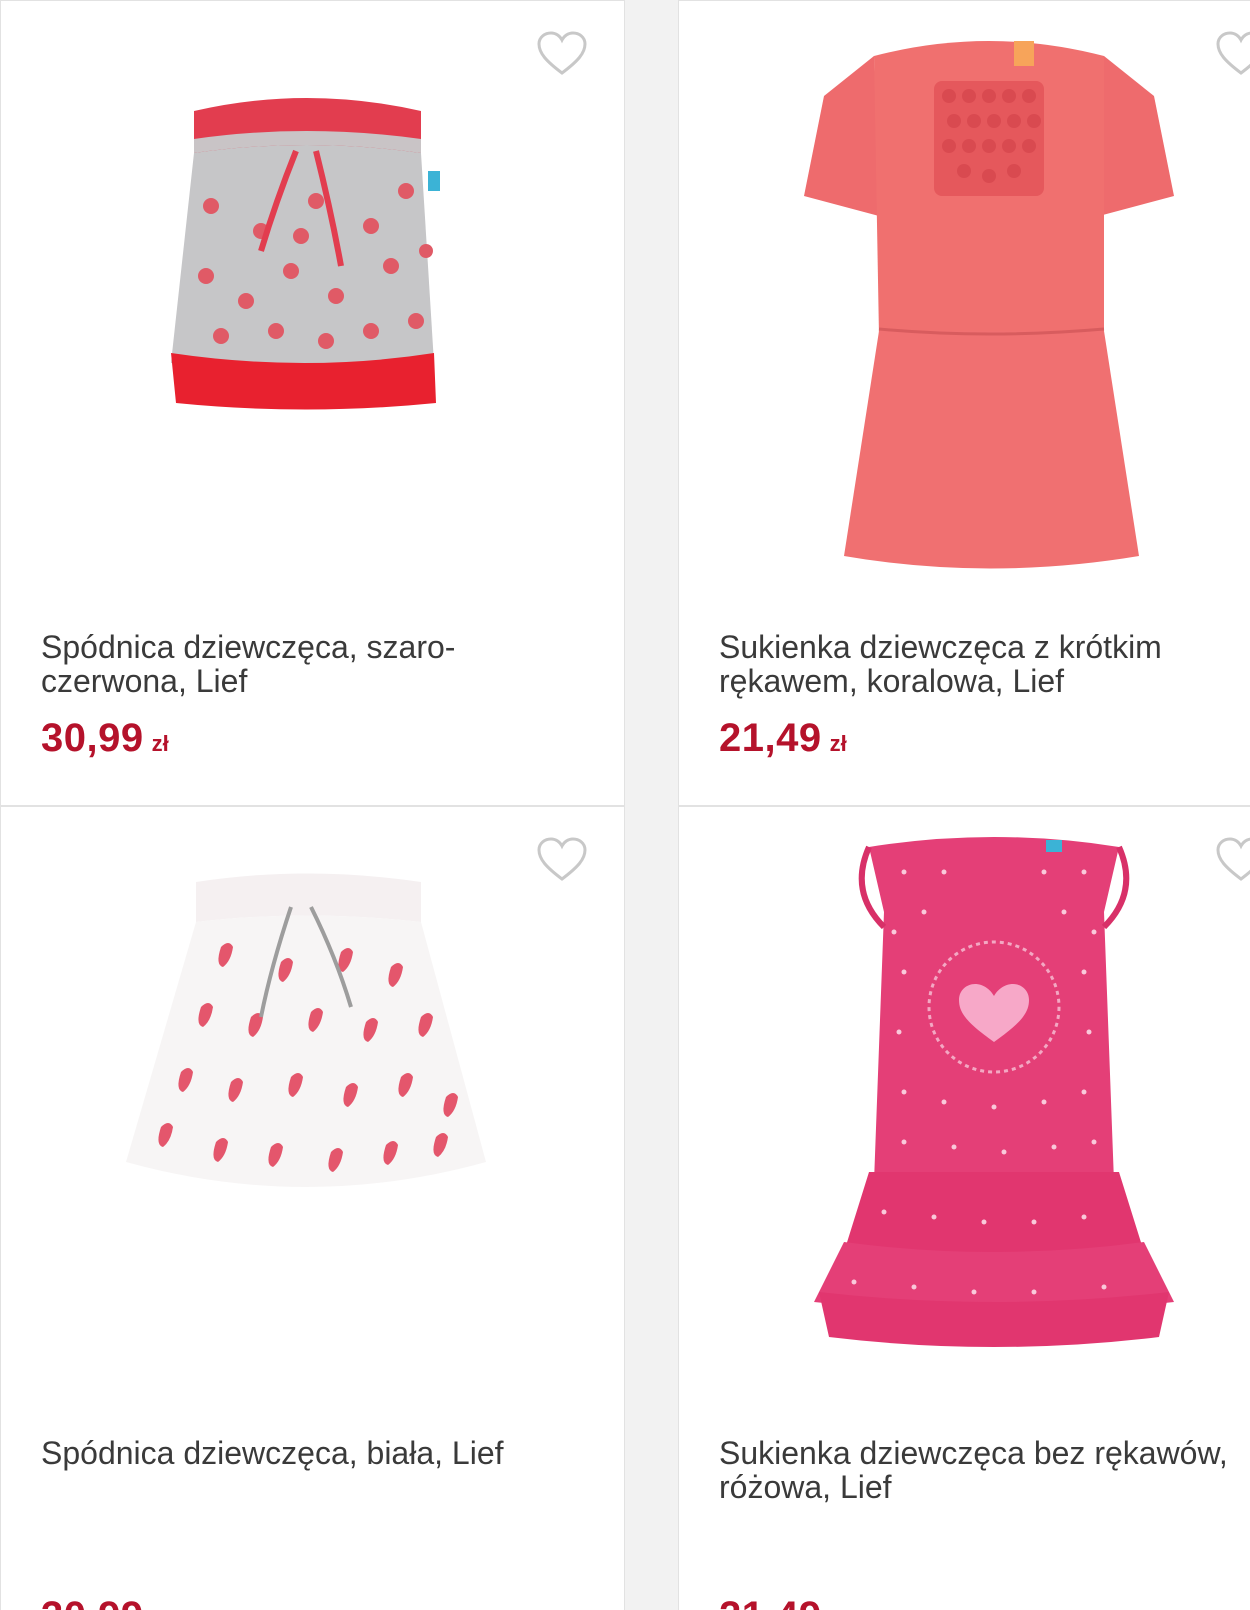 Image resolution: width=1250 pixels, height=1610 pixels. Describe the element at coordinates (805, 1487) in the screenshot. I see `product-title-line: różowa, Lief` at that location.